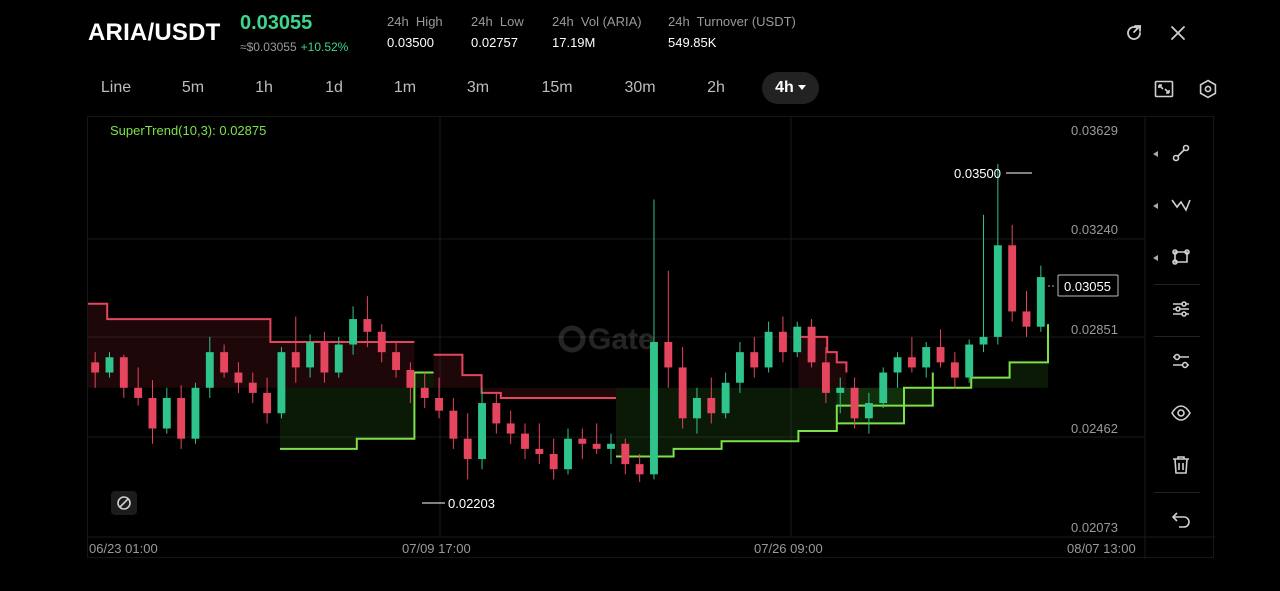  What do you see at coordinates (1155, 258) in the screenshot?
I see `expand-arrow-icon` at bounding box center [1155, 258].